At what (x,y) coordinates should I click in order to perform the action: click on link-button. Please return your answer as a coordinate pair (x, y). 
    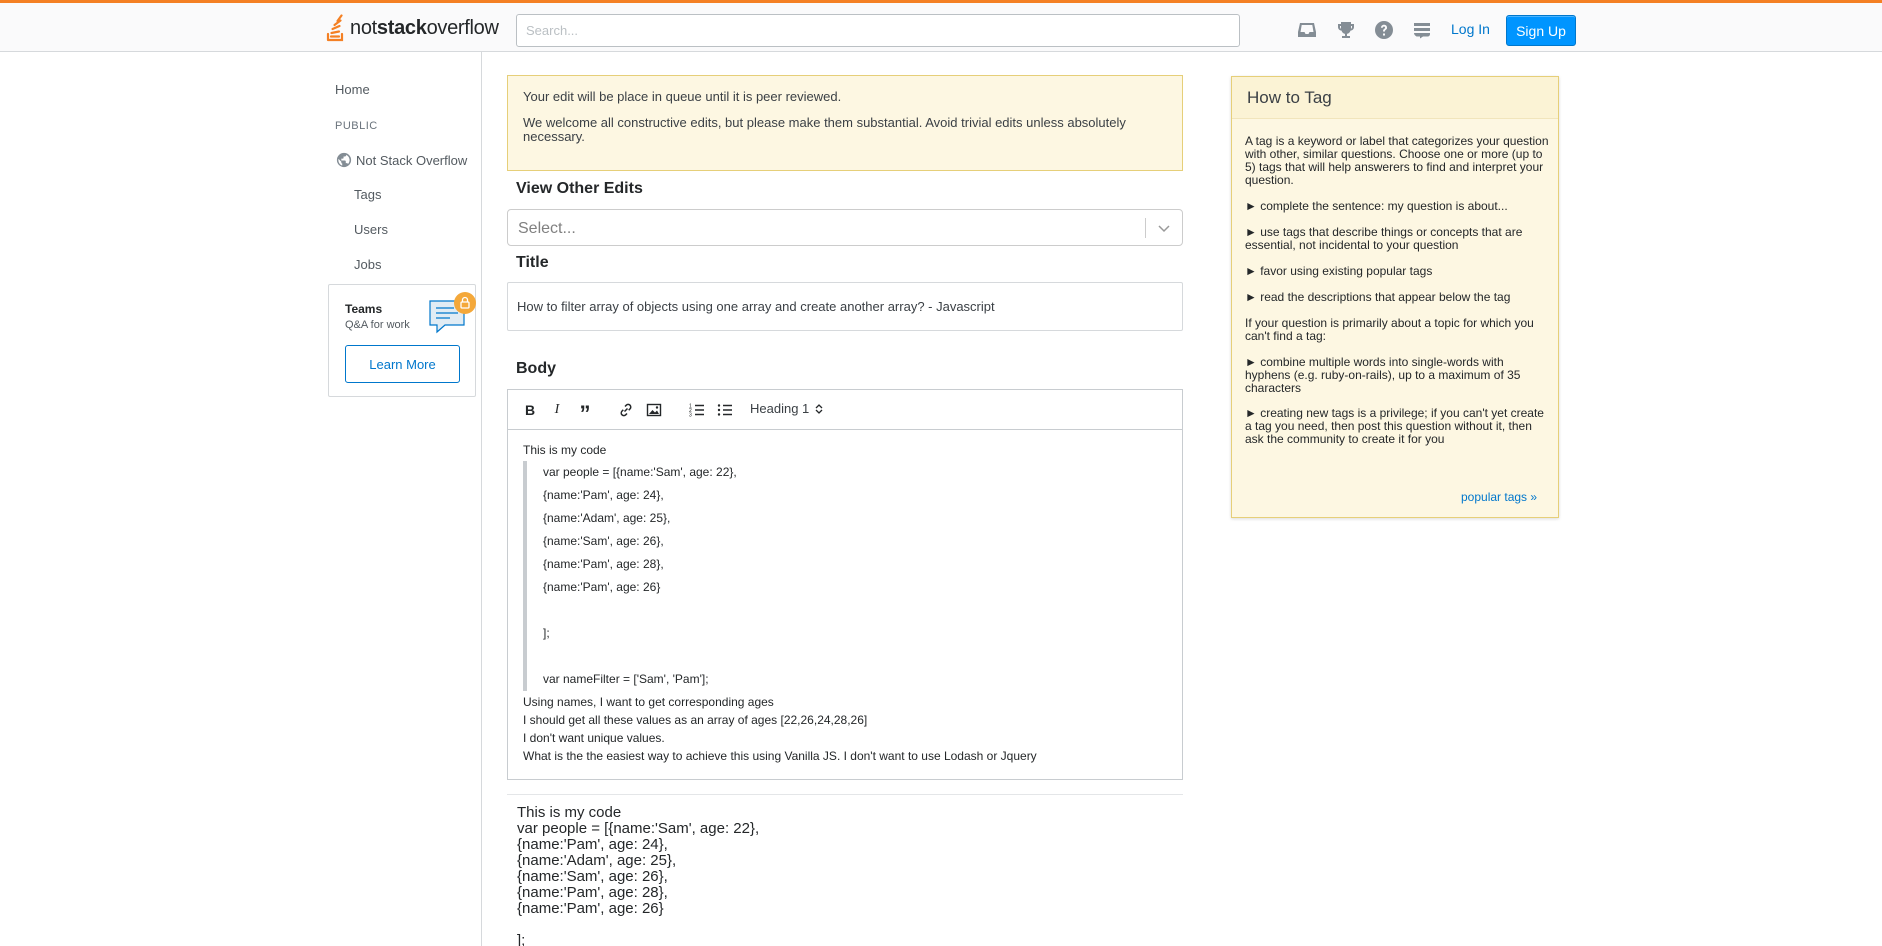
    Looking at the image, I should click on (626, 410).